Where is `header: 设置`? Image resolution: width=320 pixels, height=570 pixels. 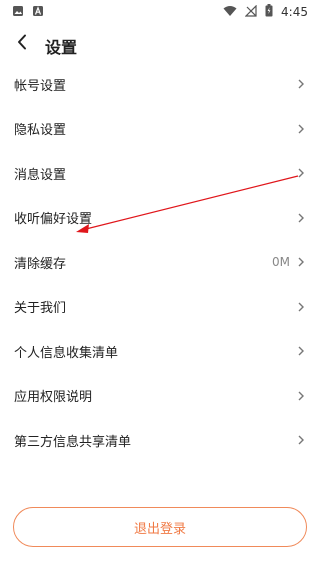
header: 设置 is located at coordinates (160, 44).